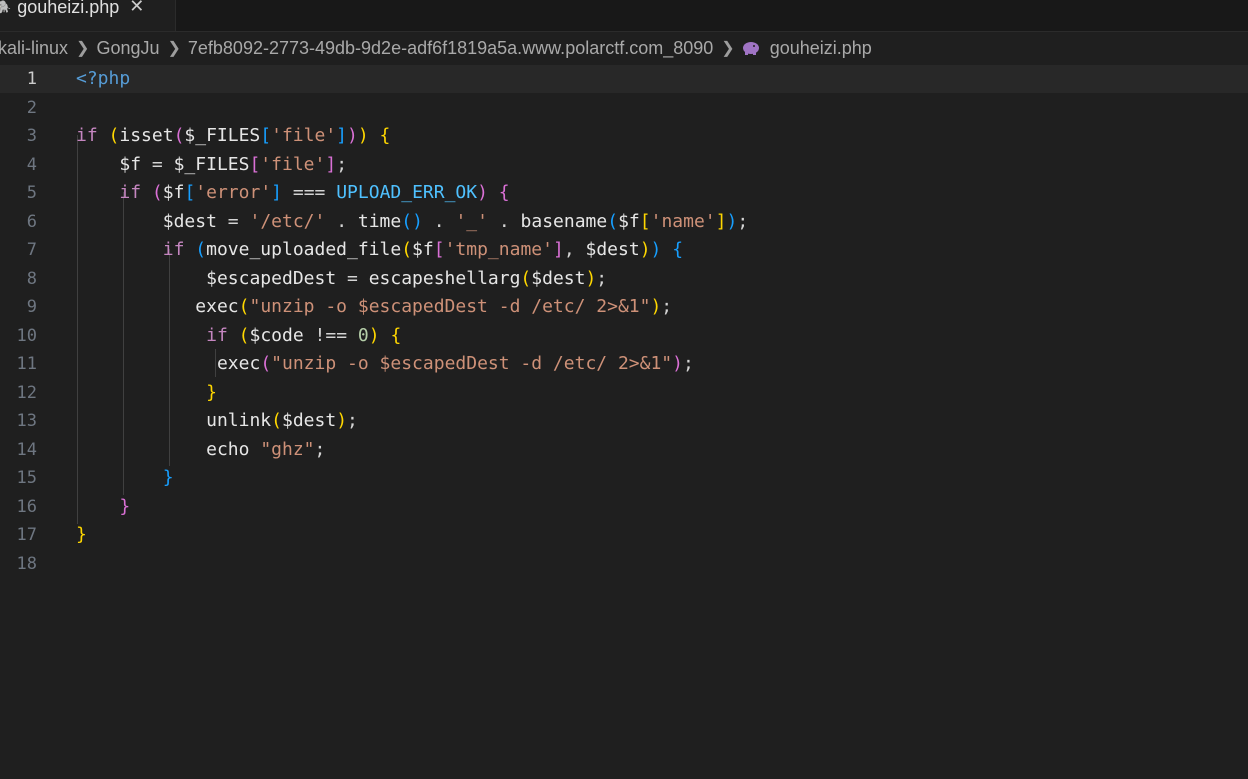  I want to click on line-number: 8, so click(31, 278).